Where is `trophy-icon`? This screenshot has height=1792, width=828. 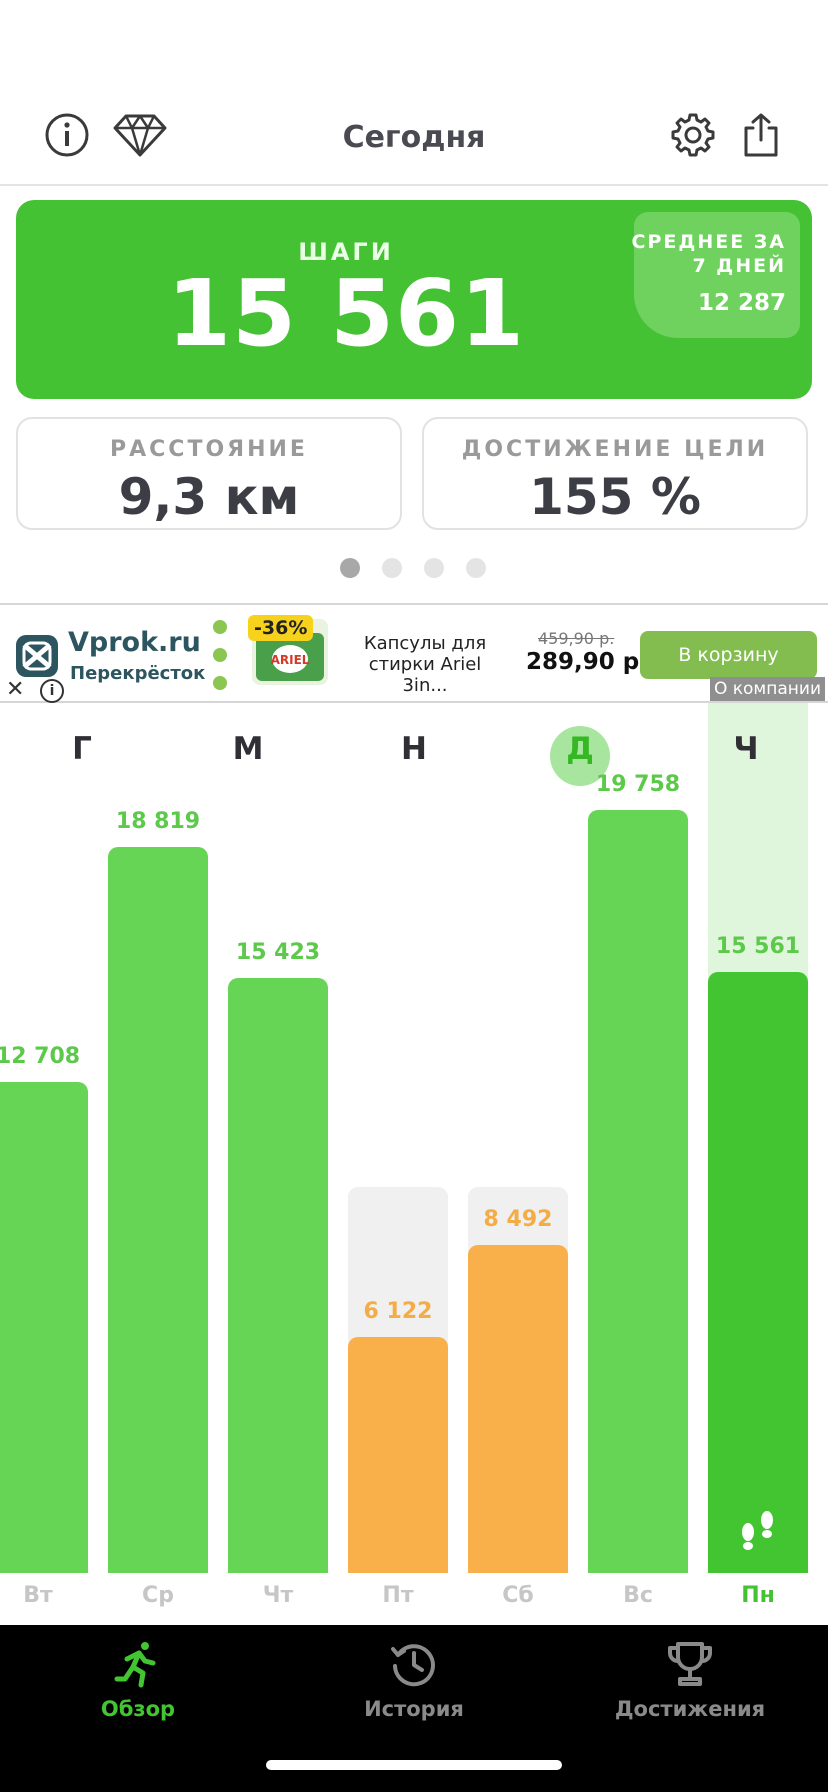 trophy-icon is located at coordinates (690, 1664).